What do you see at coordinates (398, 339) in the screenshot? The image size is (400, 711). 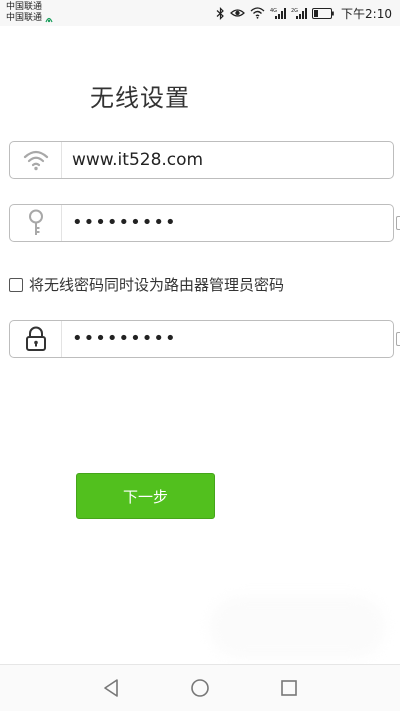 I see `show-admin-password-toggle` at bounding box center [398, 339].